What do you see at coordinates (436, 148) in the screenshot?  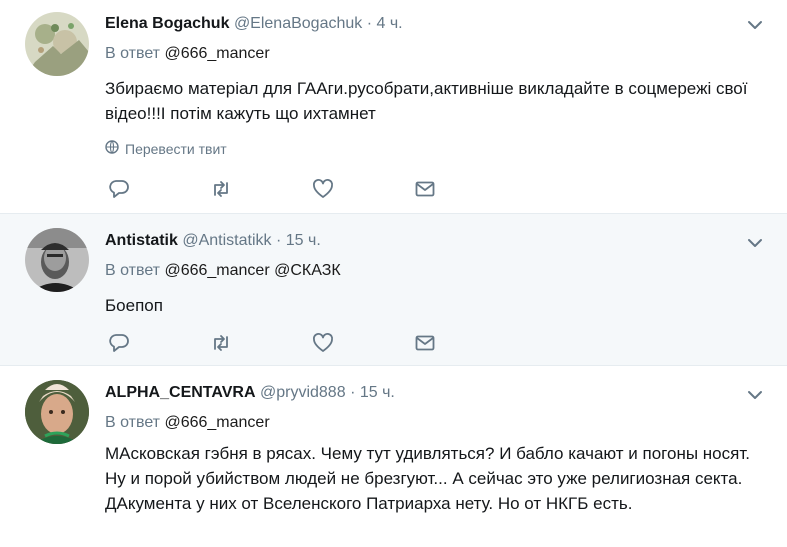 I see `translate-link: Перевести твит` at bounding box center [436, 148].